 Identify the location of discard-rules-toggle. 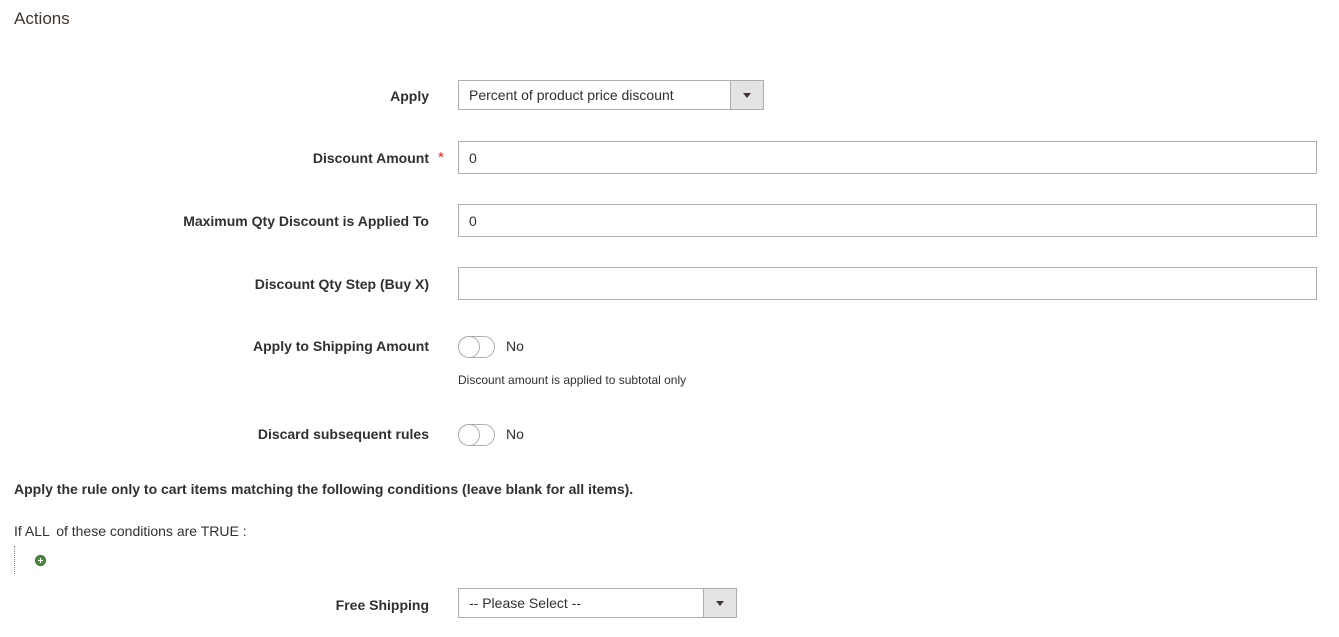
(476, 435).